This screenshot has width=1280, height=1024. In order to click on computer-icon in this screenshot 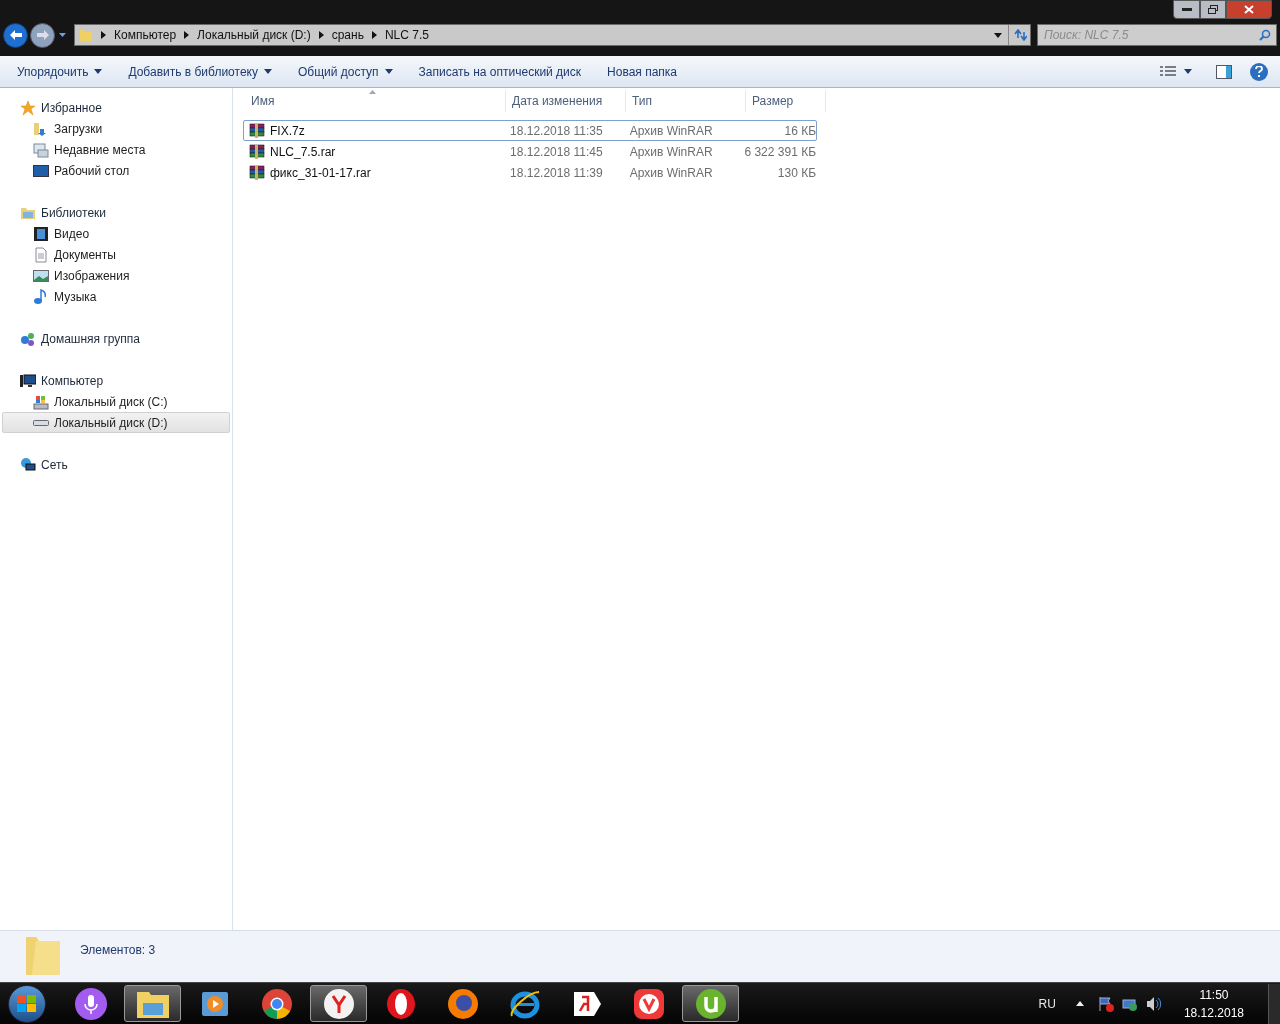, I will do `click(28, 380)`.